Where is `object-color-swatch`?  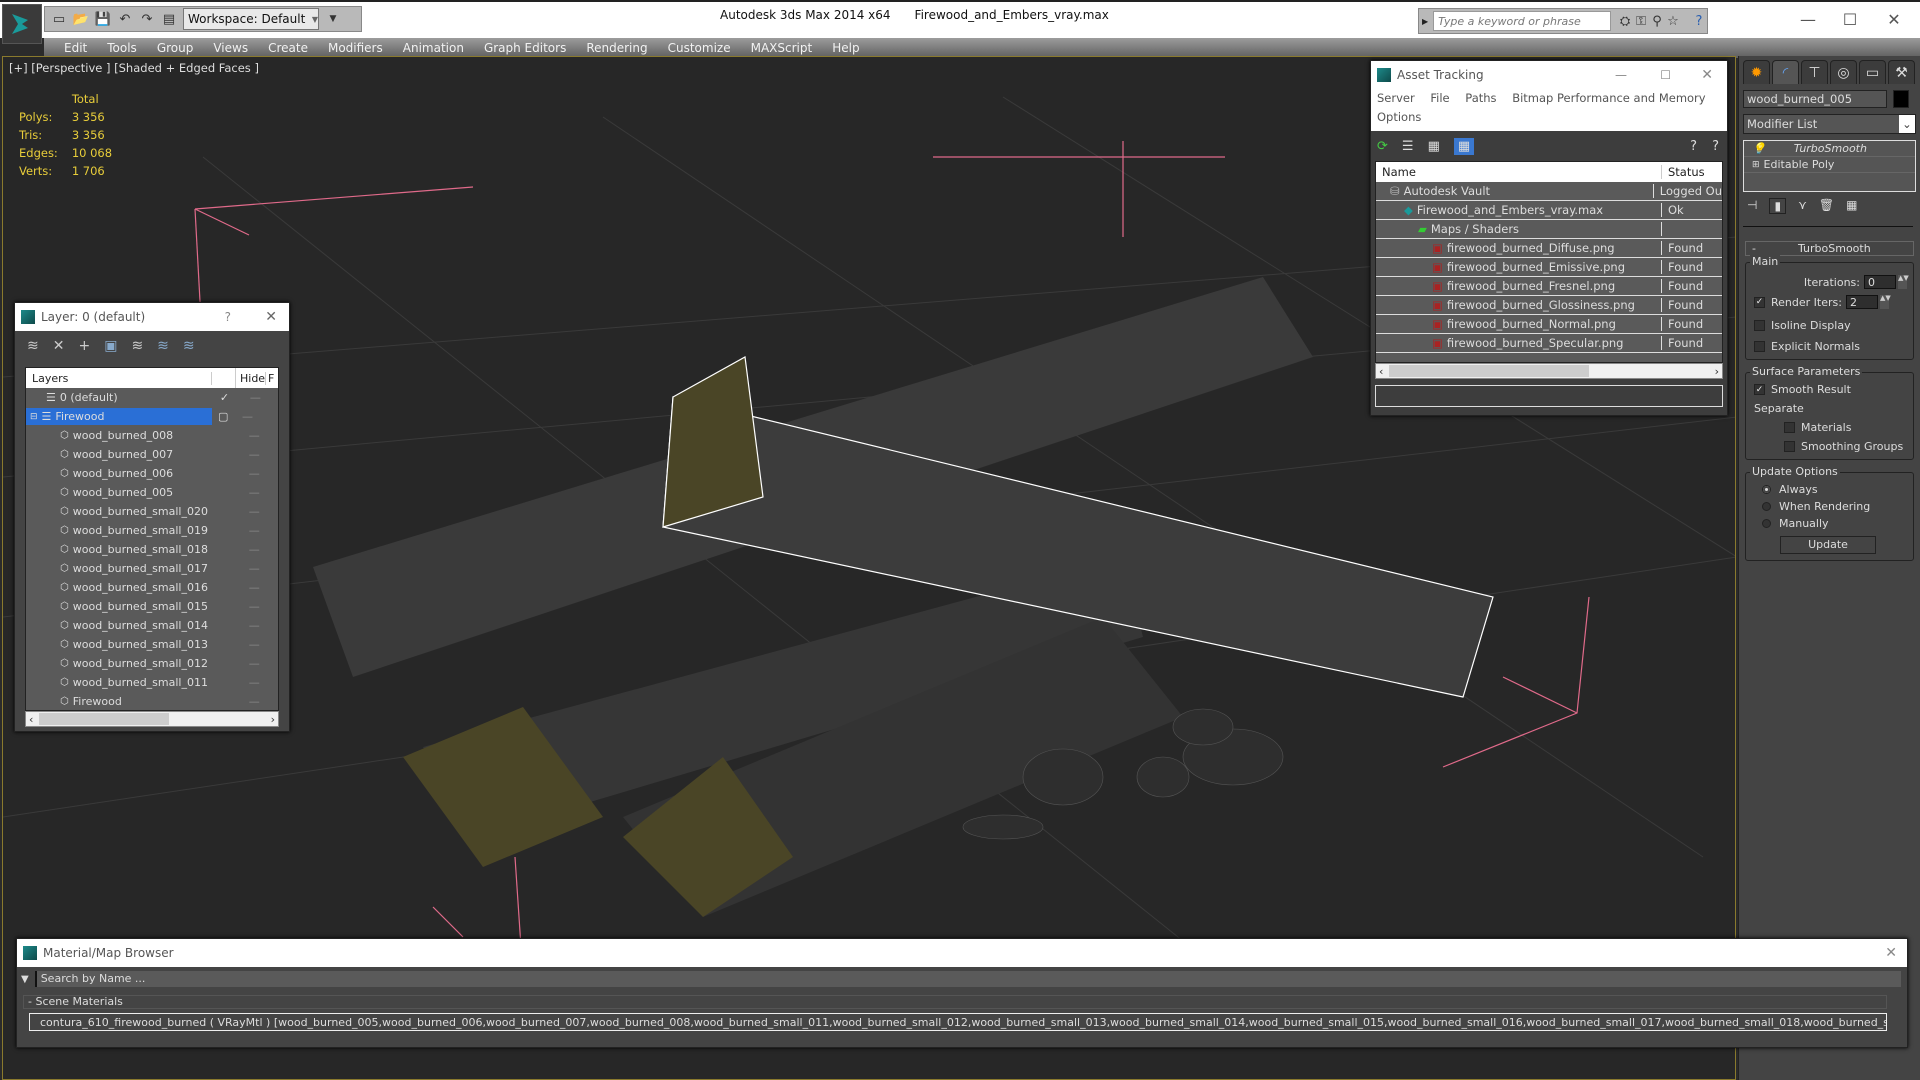 object-color-swatch is located at coordinates (1901, 99).